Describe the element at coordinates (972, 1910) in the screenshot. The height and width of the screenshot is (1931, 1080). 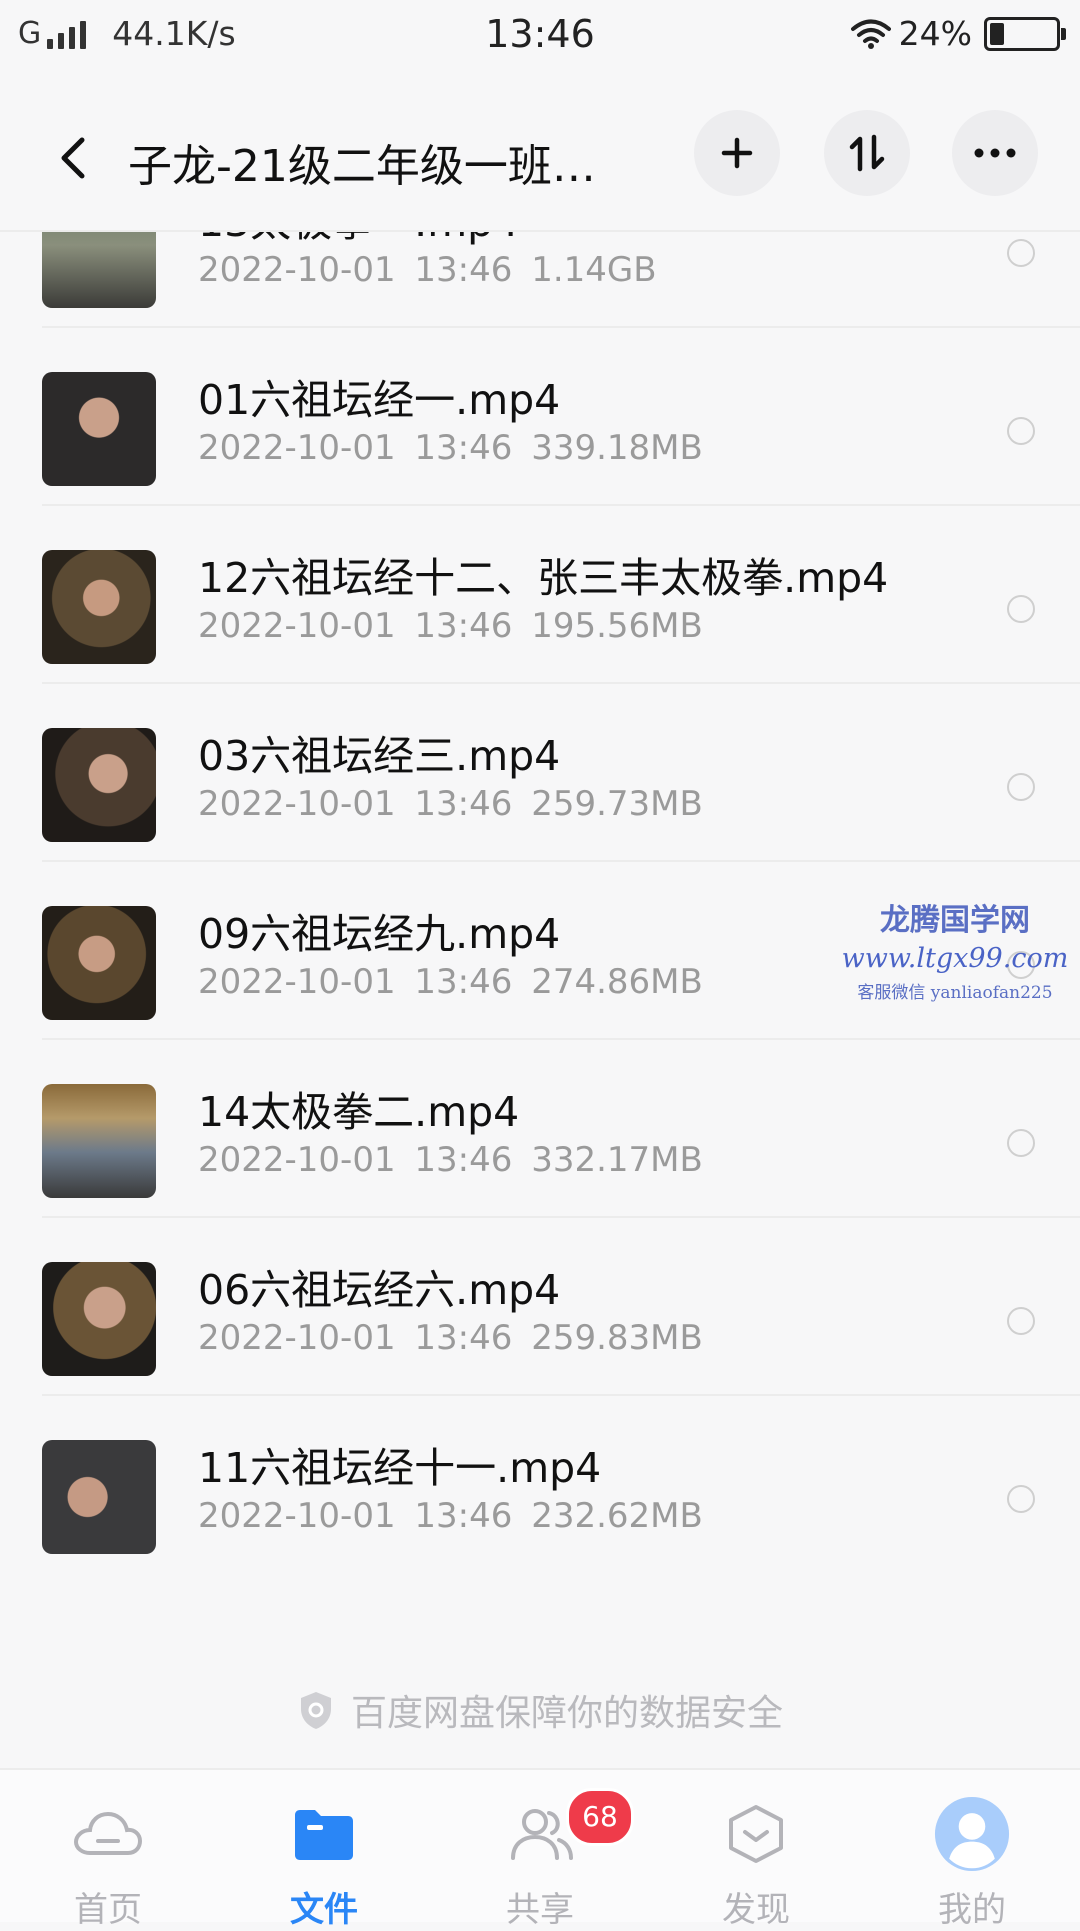
I see `tab-mine-label: 我的` at that location.